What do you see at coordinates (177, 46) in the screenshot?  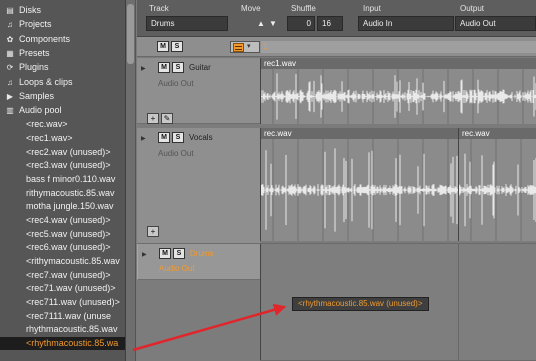 I see `global-solo-button: S` at bounding box center [177, 46].